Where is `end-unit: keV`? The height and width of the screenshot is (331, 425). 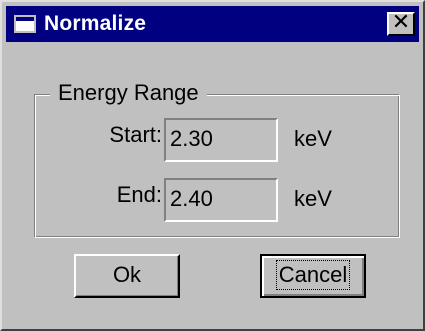 end-unit: keV is located at coordinates (313, 198).